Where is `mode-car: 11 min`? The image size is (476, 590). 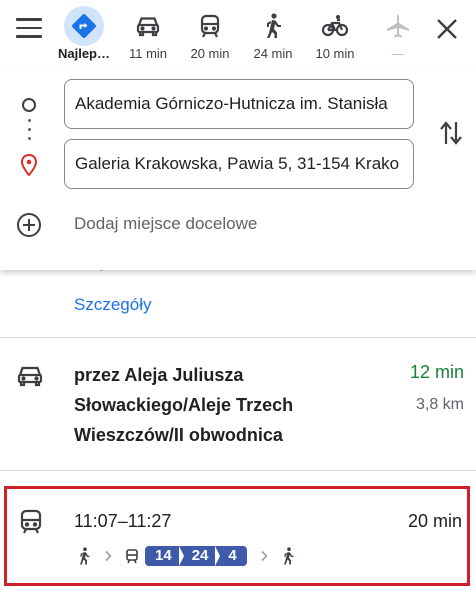 mode-car: 11 min is located at coordinates (148, 33).